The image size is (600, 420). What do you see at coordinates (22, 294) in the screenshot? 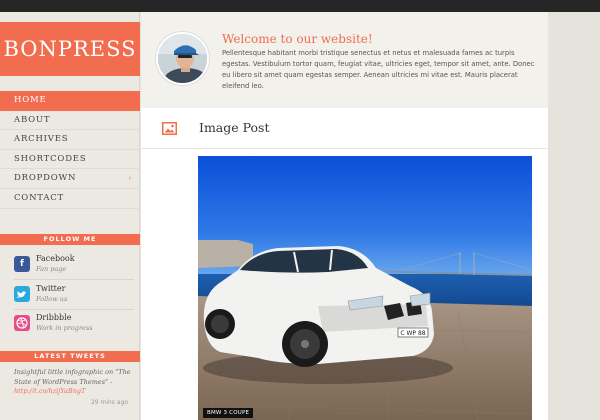
I see `twitter-icon` at bounding box center [22, 294].